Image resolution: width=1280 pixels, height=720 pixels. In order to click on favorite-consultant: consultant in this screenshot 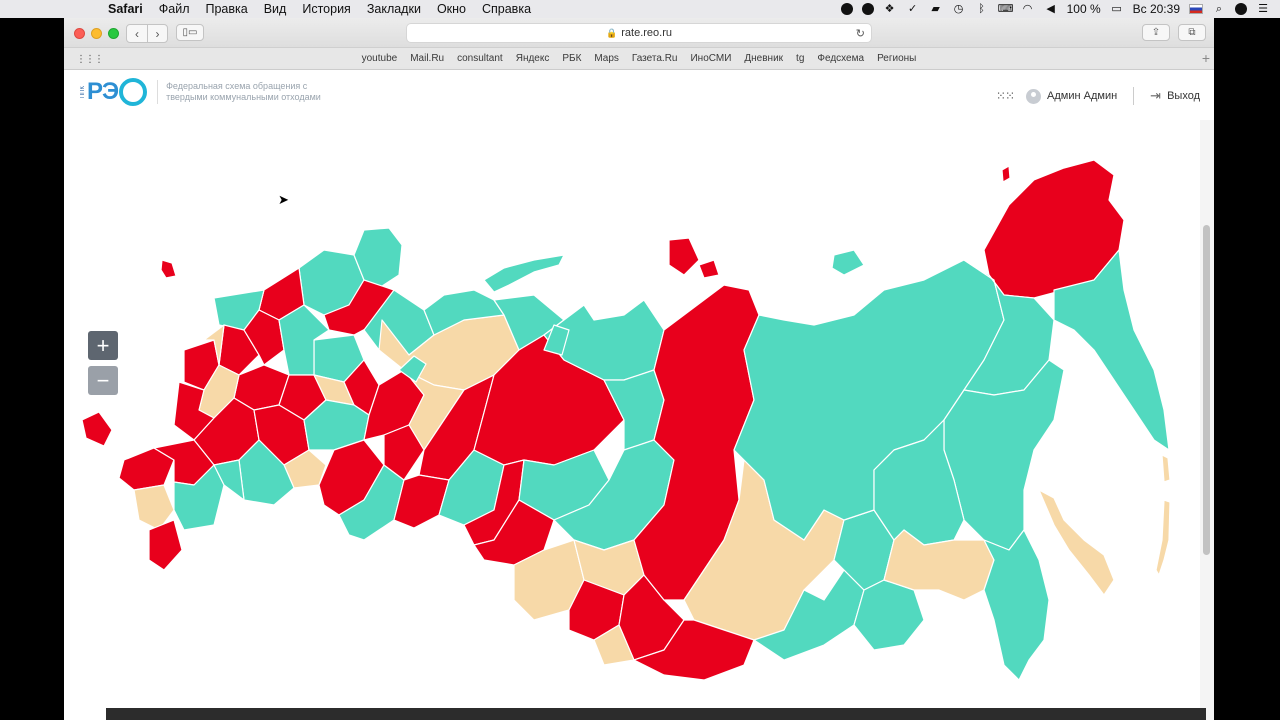, I will do `click(480, 58)`.